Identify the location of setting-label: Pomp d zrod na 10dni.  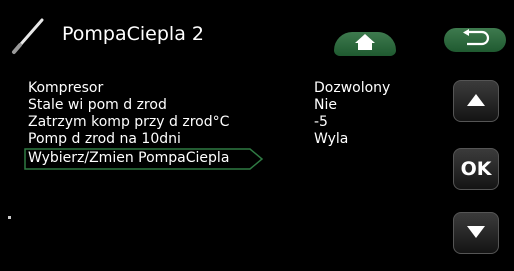
(104, 139).